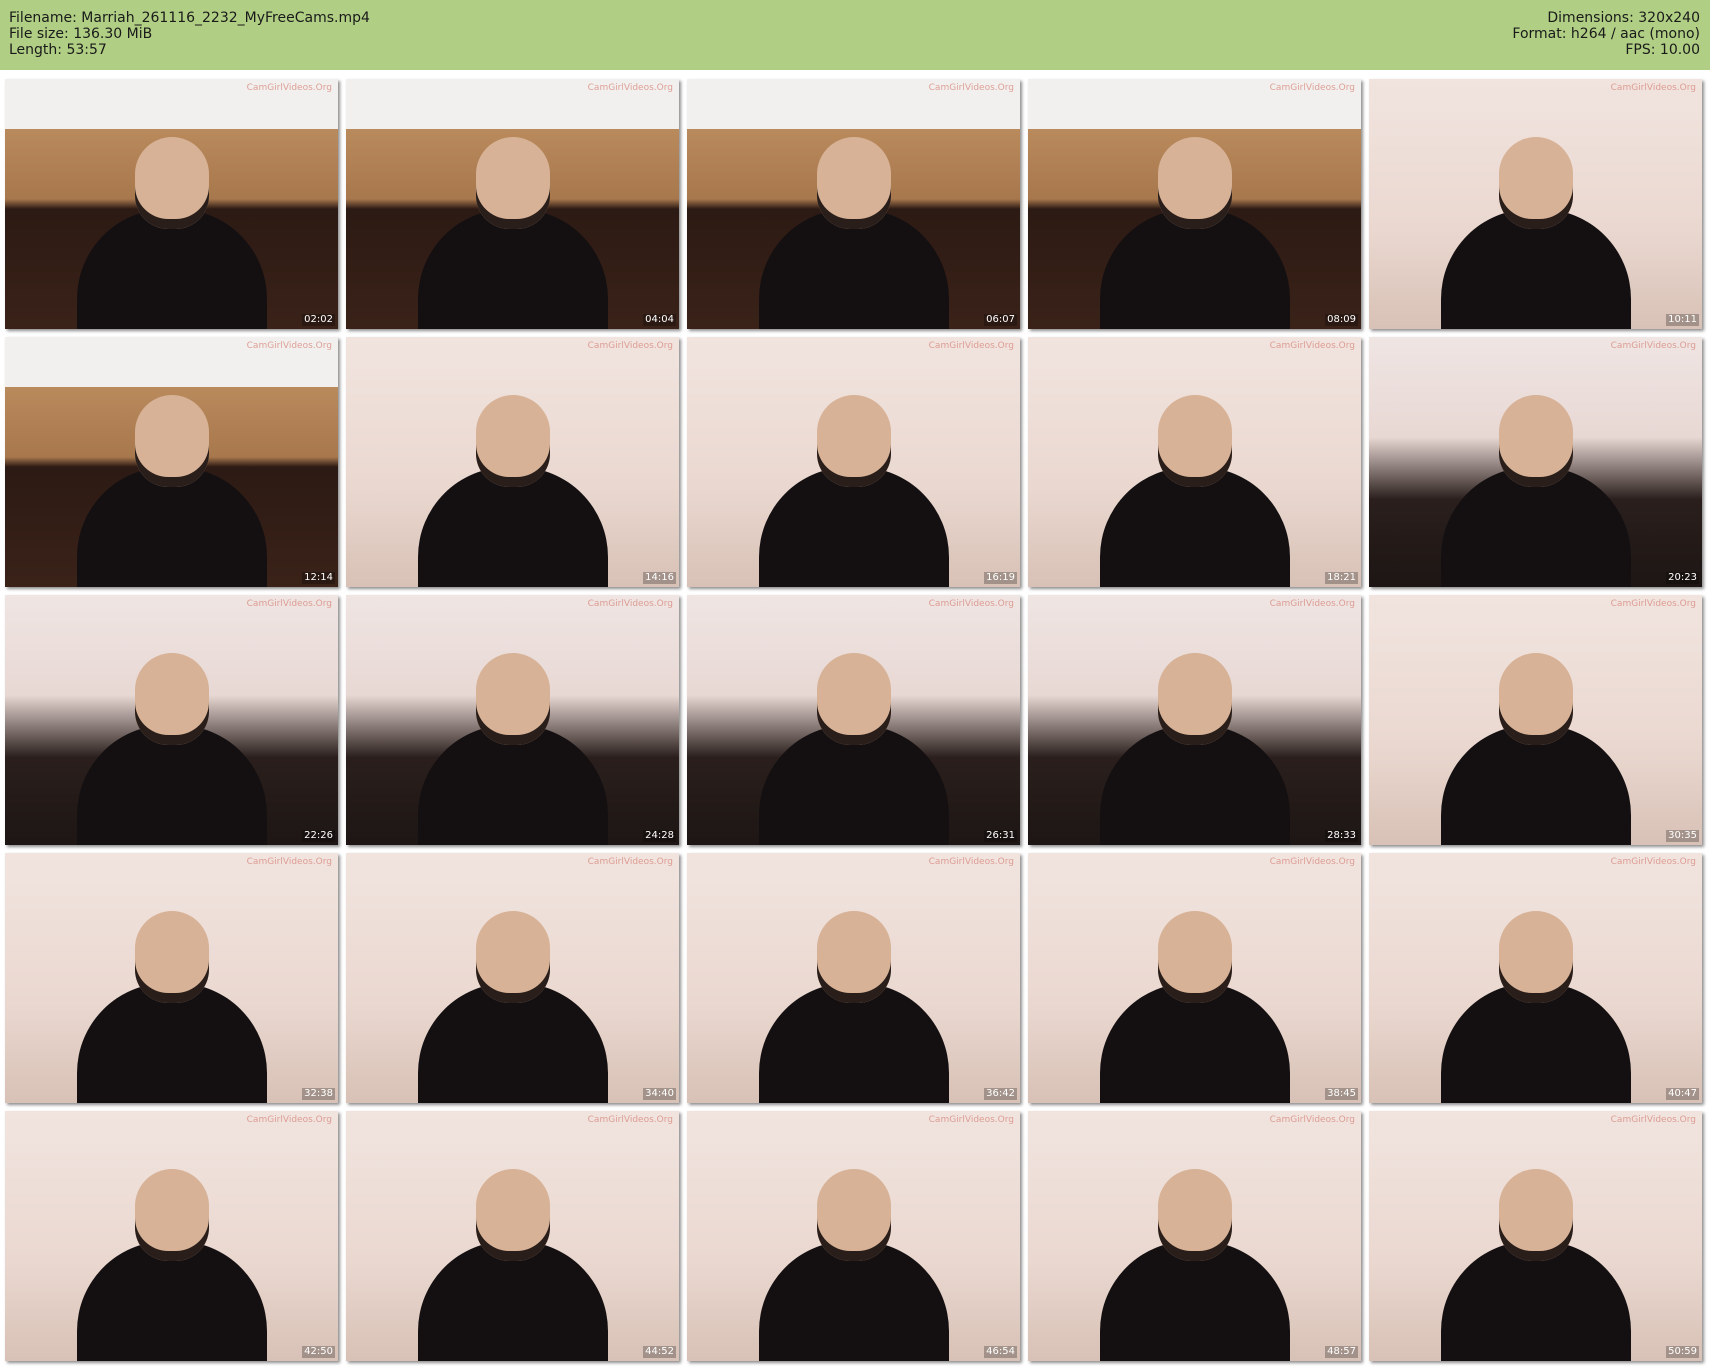 The image size is (1710, 1370). Describe the element at coordinates (659, 1352) in the screenshot. I see `timestamp-label: 44:52` at that location.